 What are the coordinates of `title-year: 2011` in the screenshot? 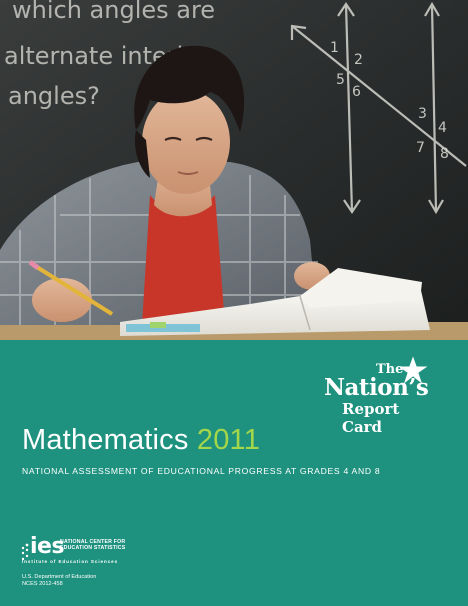 It's located at (228, 440).